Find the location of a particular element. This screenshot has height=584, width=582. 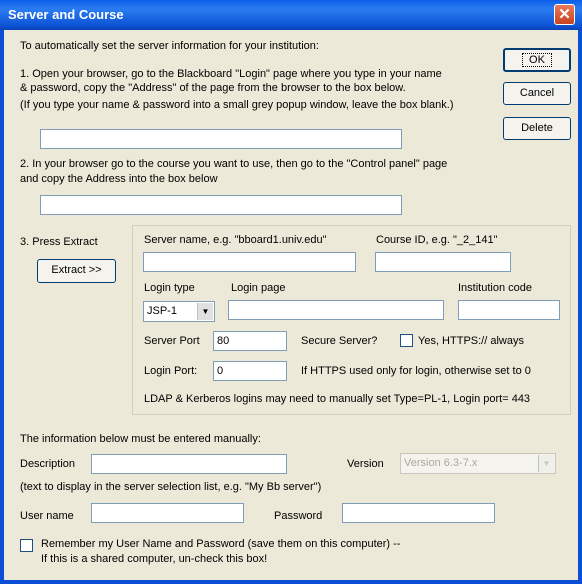

extract-button: Extract >> is located at coordinates (76, 271).